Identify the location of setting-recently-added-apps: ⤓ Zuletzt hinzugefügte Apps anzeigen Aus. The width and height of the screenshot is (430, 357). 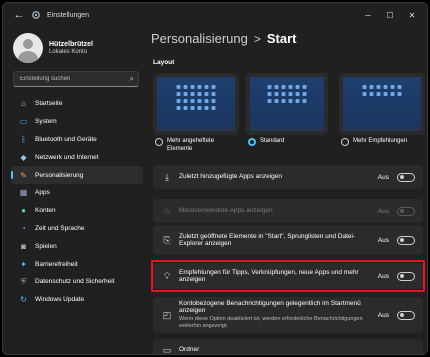
(288, 177).